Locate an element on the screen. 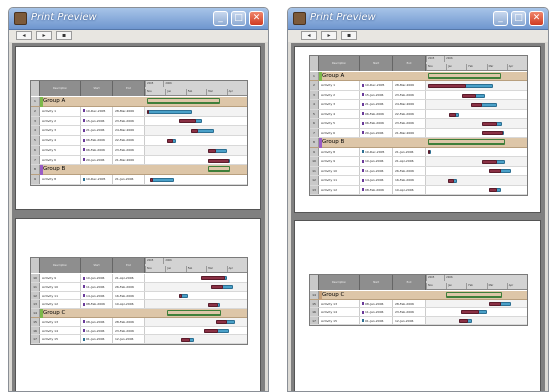 This screenshot has width=549, height=392. group-row: 1 Group A is located at coordinates (139, 102).